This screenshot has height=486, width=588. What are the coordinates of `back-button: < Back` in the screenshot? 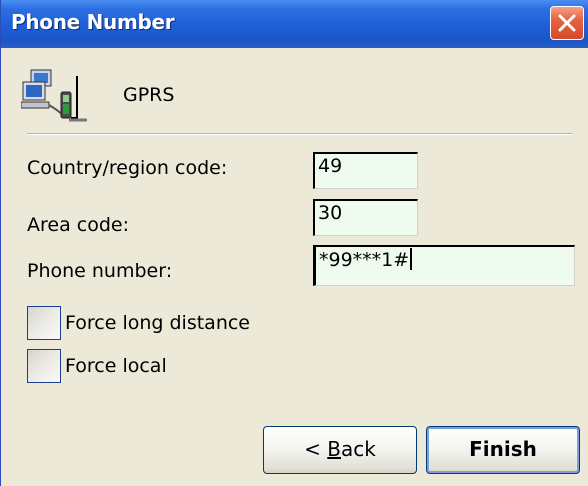 It's located at (340, 450).